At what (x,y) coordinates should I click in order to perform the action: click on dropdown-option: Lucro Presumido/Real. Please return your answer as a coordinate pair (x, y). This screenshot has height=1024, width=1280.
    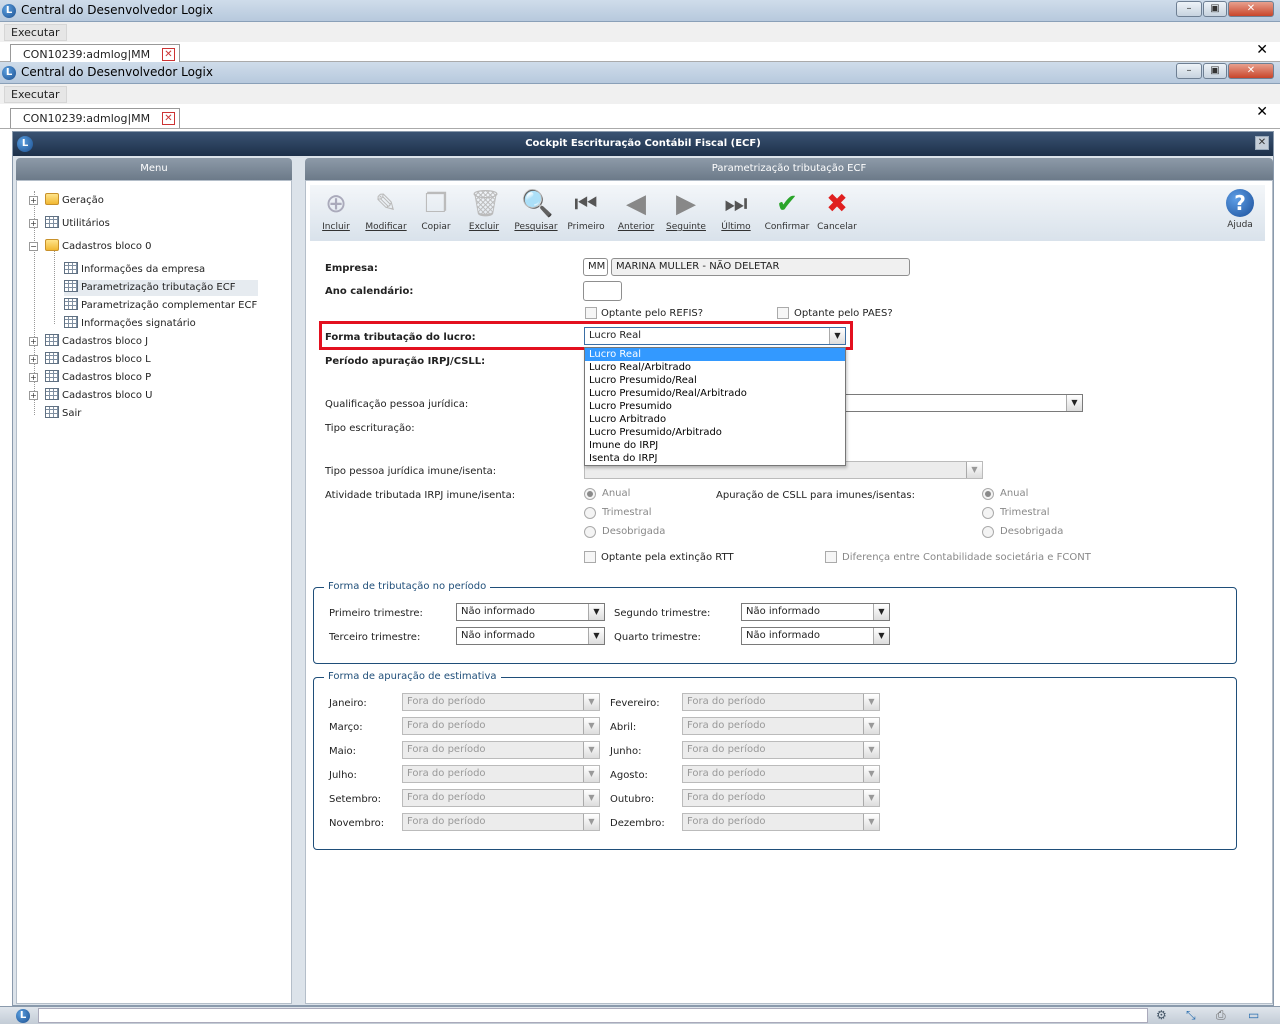
    Looking at the image, I should click on (715, 380).